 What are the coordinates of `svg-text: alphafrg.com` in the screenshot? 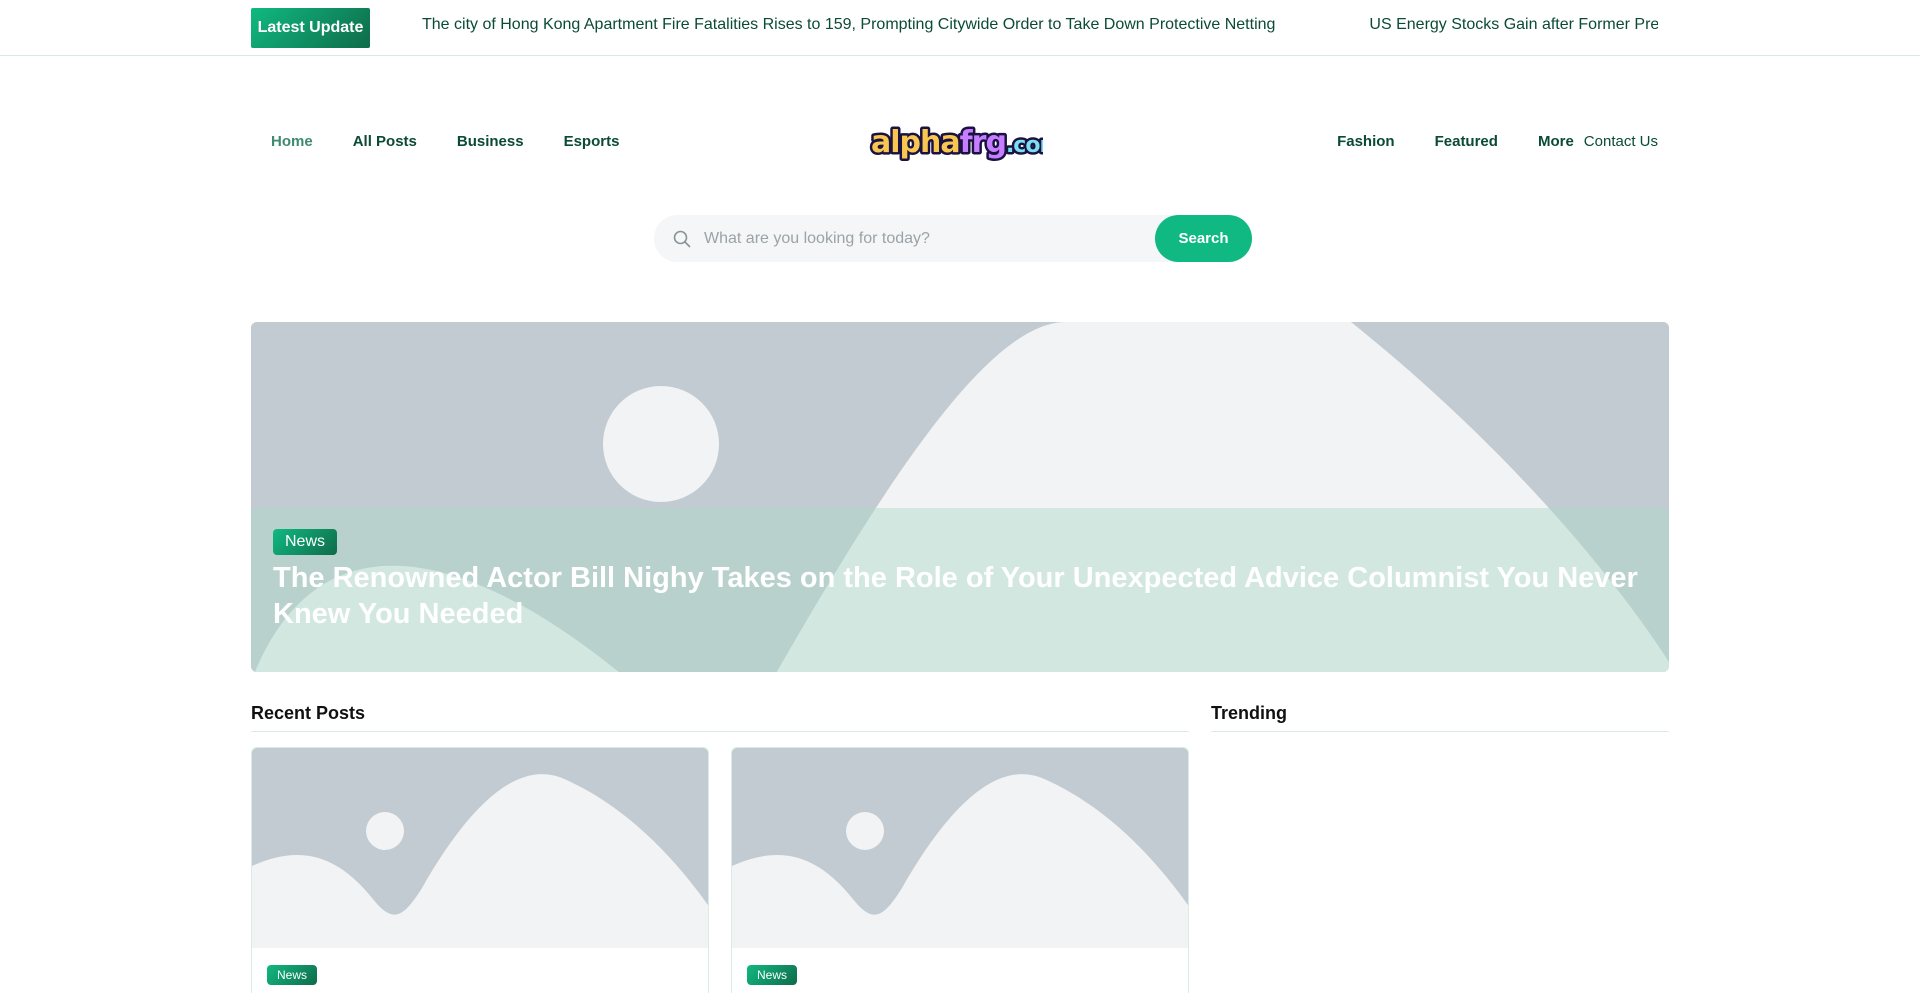 It's located at (957, 142).